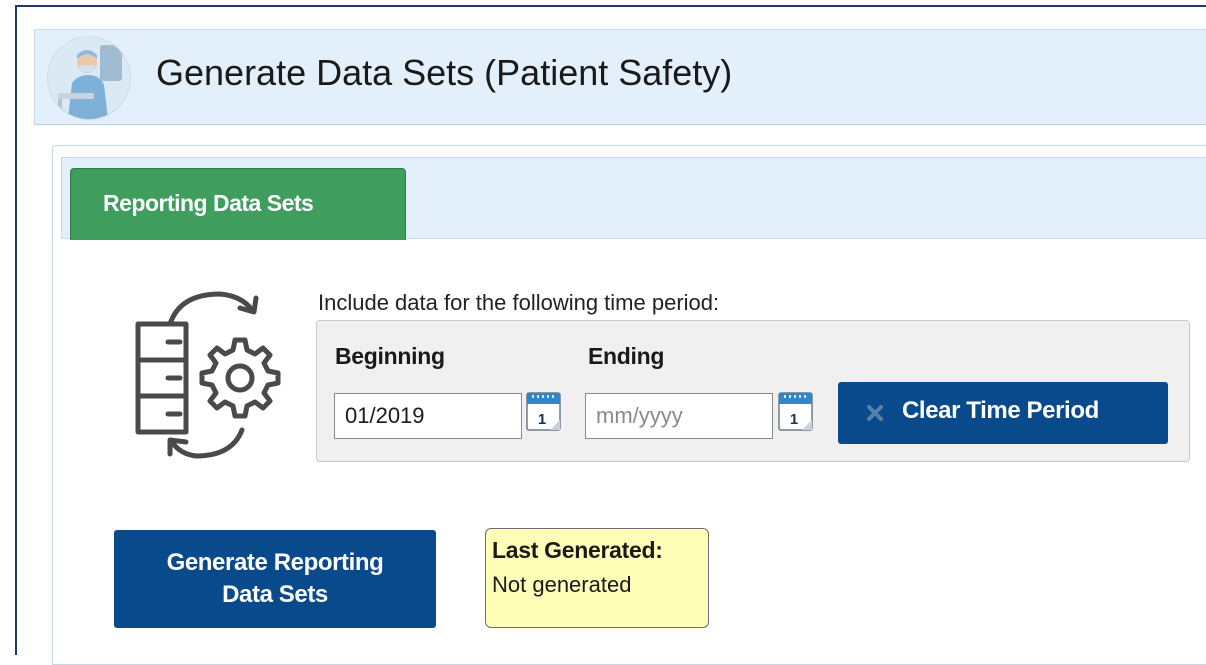  What do you see at coordinates (444, 72) in the screenshot?
I see `page-title: Generate Data Sets (Patient Safety)` at bounding box center [444, 72].